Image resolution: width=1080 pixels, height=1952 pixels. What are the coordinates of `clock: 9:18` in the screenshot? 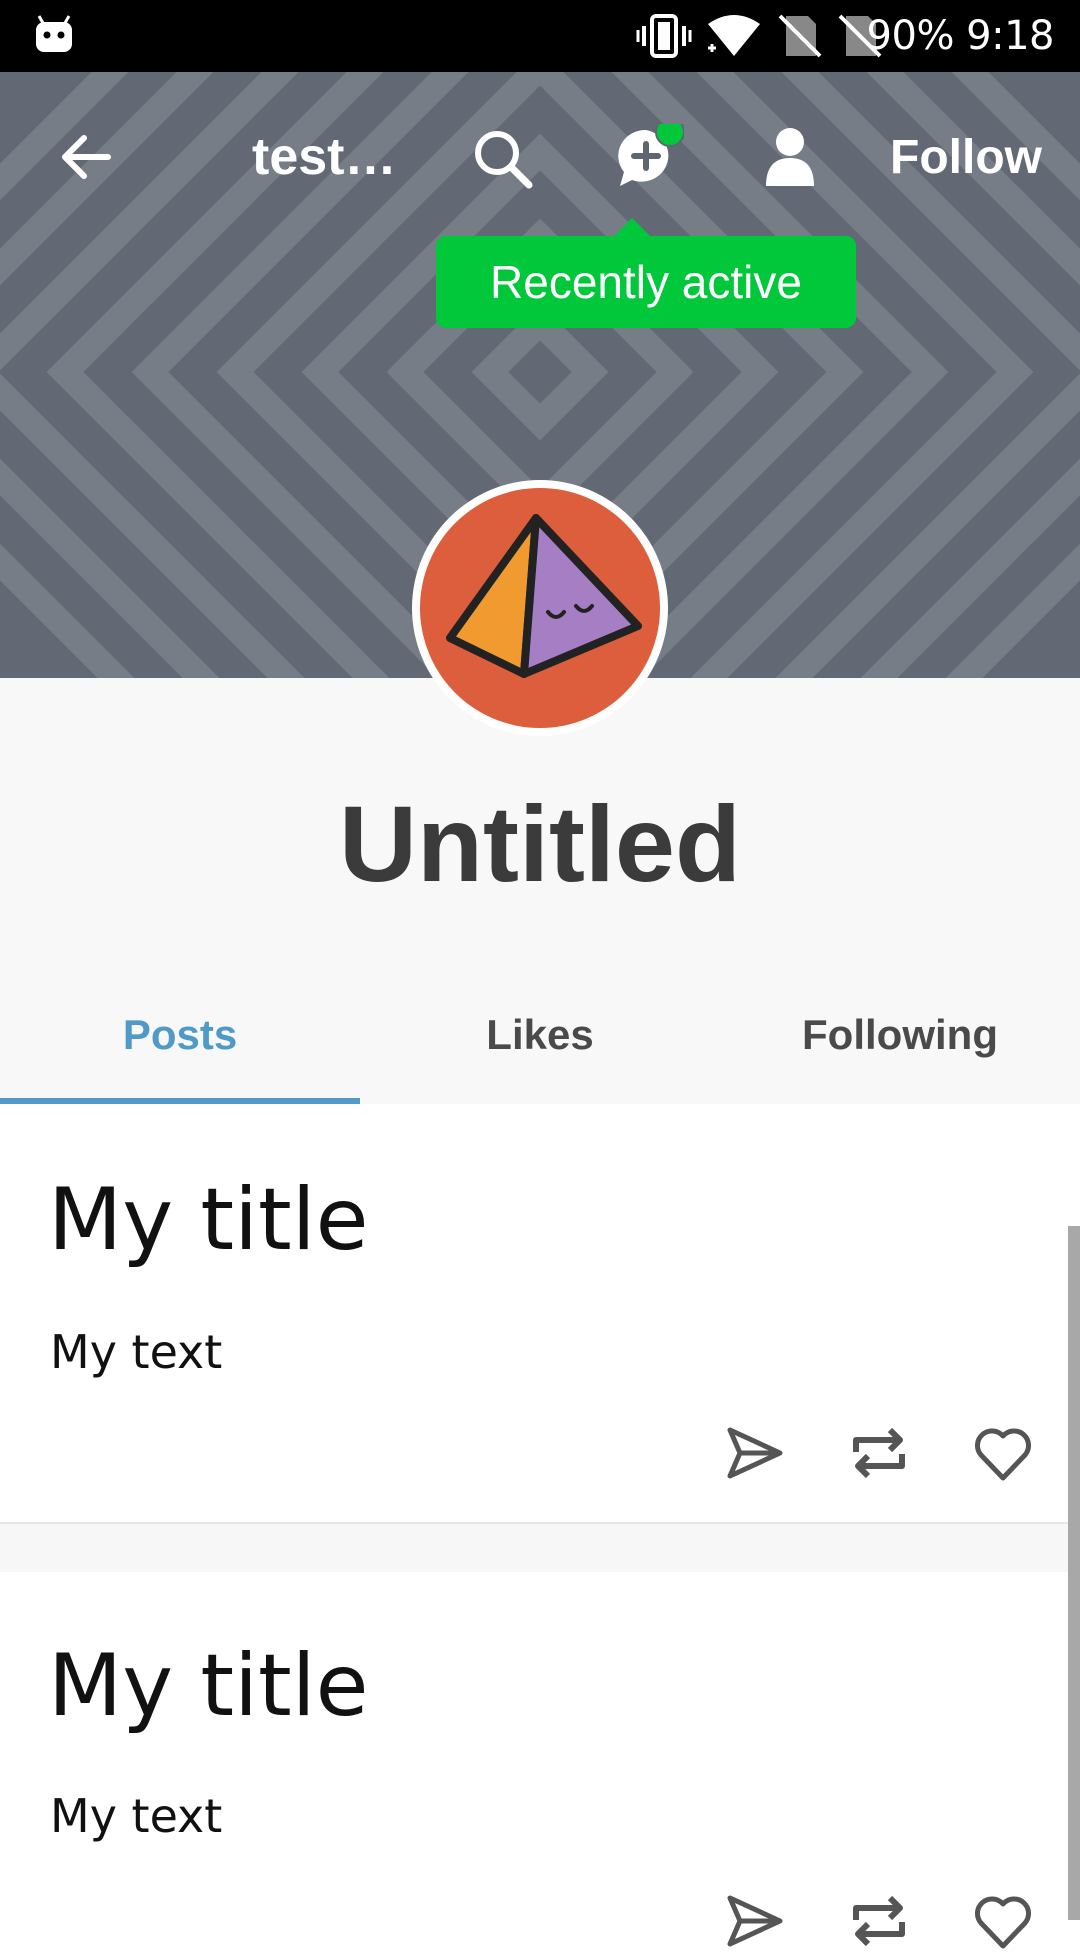 It's located at (1010, 36).